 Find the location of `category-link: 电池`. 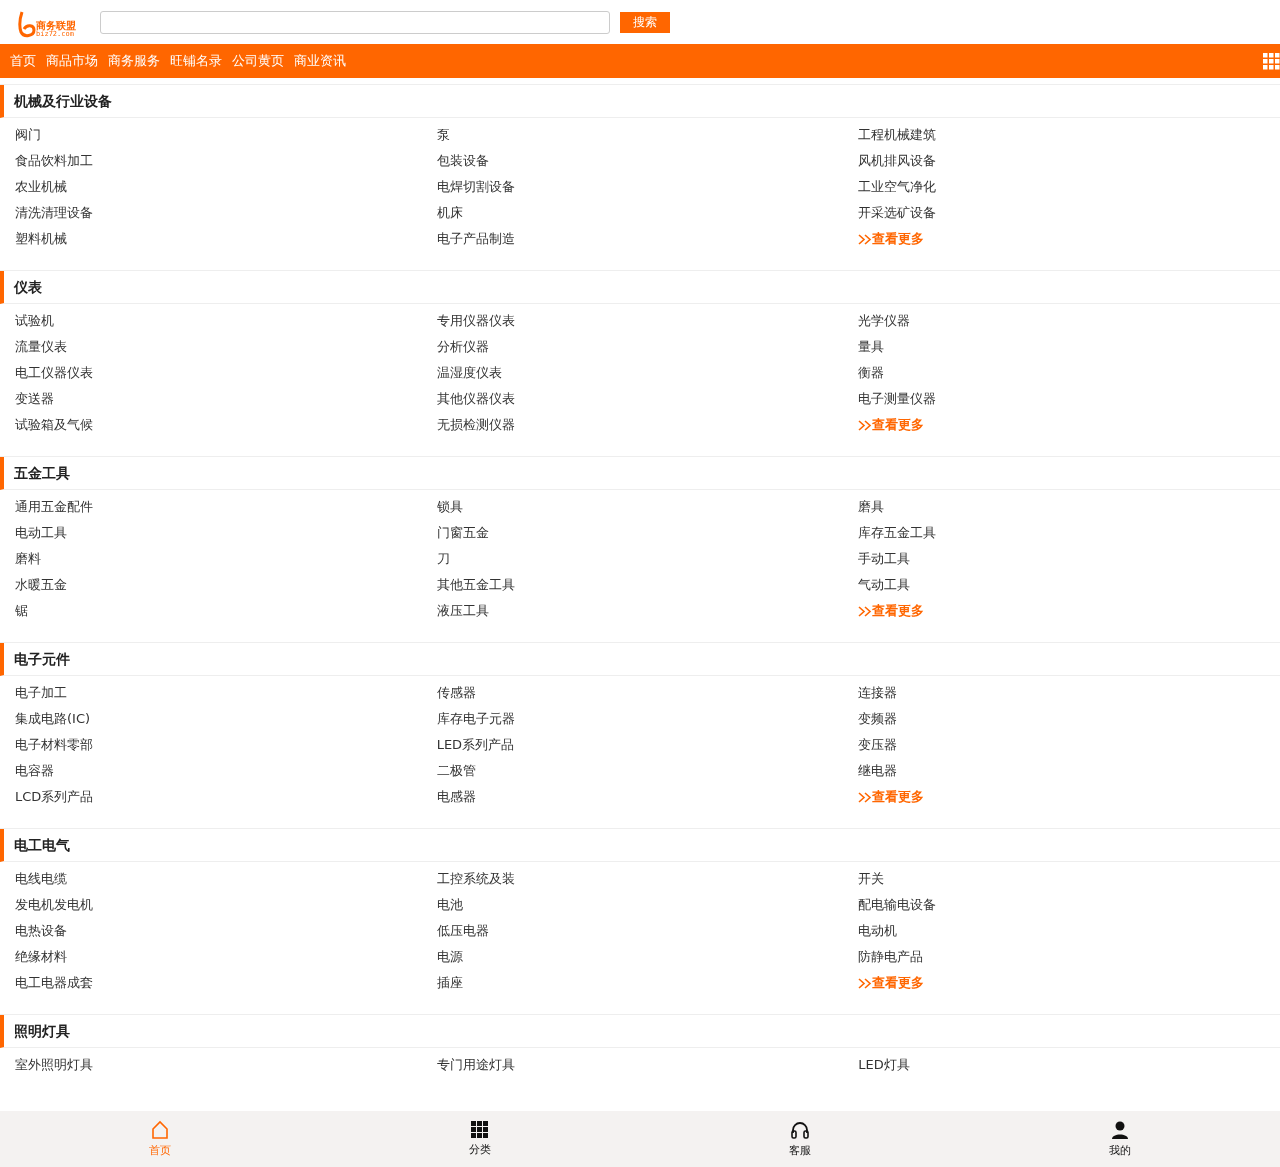

category-link: 电池 is located at coordinates (449, 905).